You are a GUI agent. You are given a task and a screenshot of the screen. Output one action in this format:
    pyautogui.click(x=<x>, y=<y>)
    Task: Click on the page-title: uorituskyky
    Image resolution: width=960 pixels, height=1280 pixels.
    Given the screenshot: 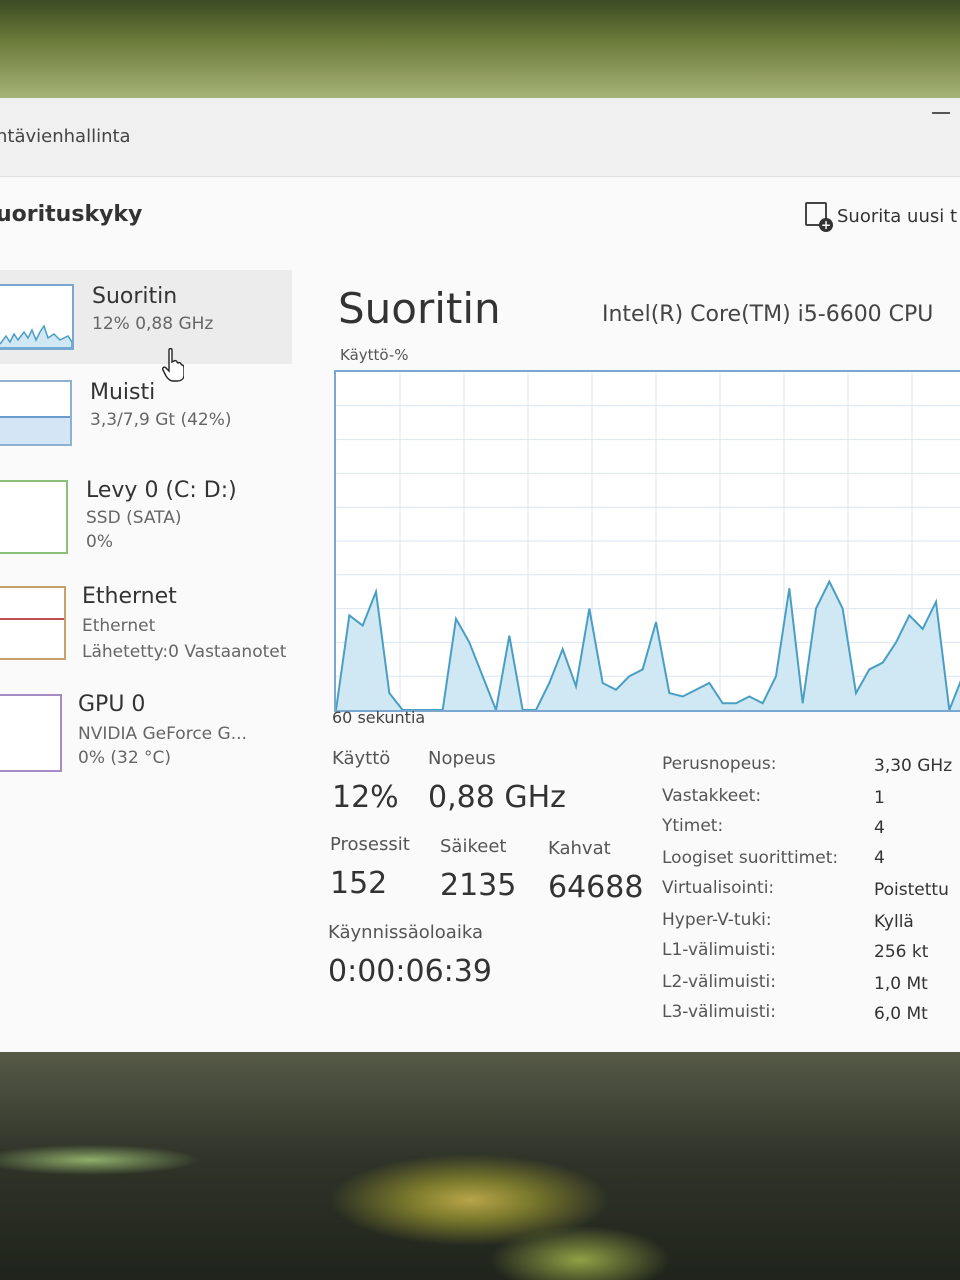 What is the action you would take?
    pyautogui.click(x=71, y=214)
    